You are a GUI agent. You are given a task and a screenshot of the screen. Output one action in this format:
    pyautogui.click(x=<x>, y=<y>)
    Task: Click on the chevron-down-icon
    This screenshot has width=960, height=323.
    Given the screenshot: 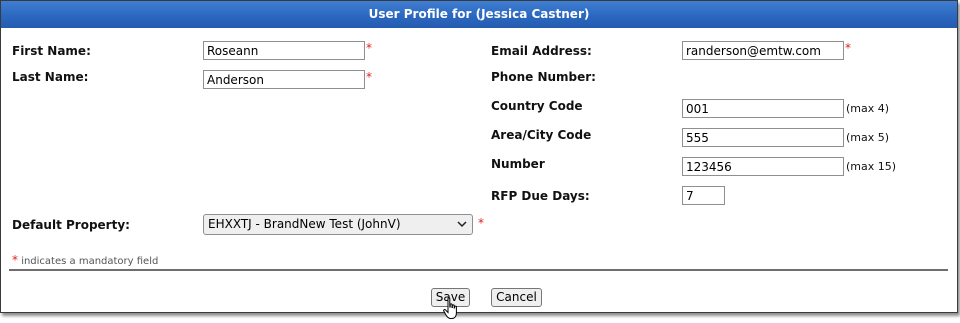 What is the action you would take?
    pyautogui.click(x=462, y=228)
    